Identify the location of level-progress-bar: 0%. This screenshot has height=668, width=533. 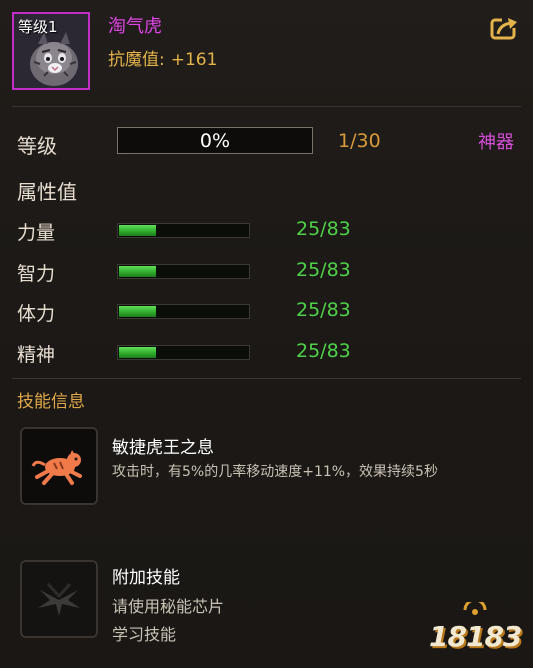
(215, 140).